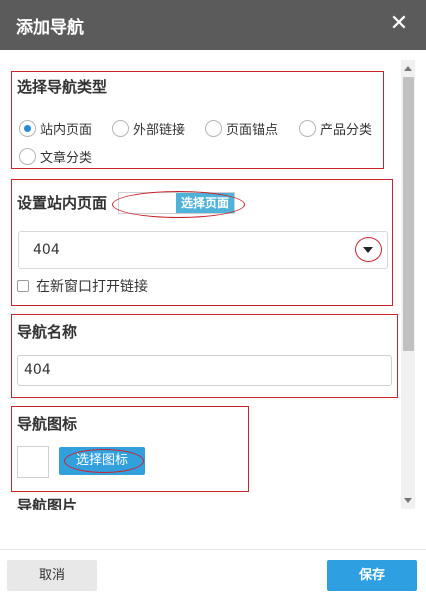  I want to click on page-pick-field: 选择页面, so click(176, 203).